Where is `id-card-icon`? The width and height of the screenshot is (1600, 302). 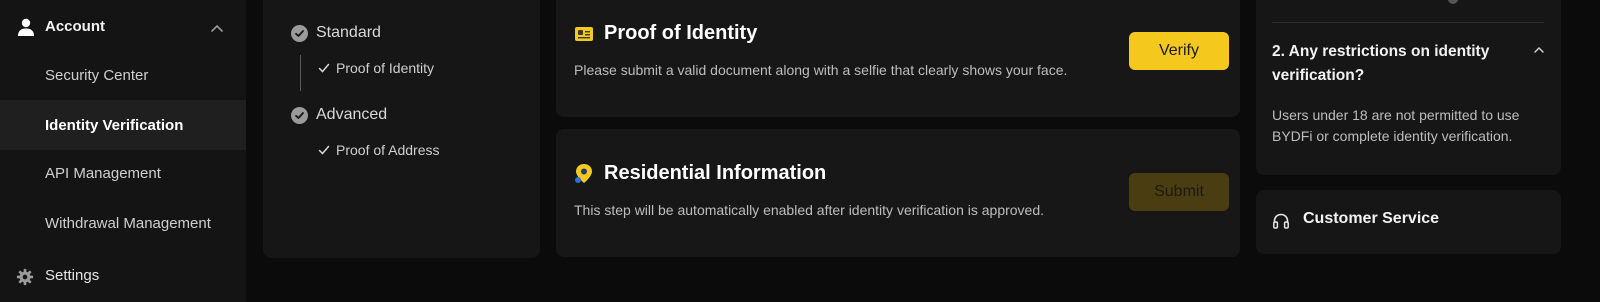
id-card-icon is located at coordinates (584, 33).